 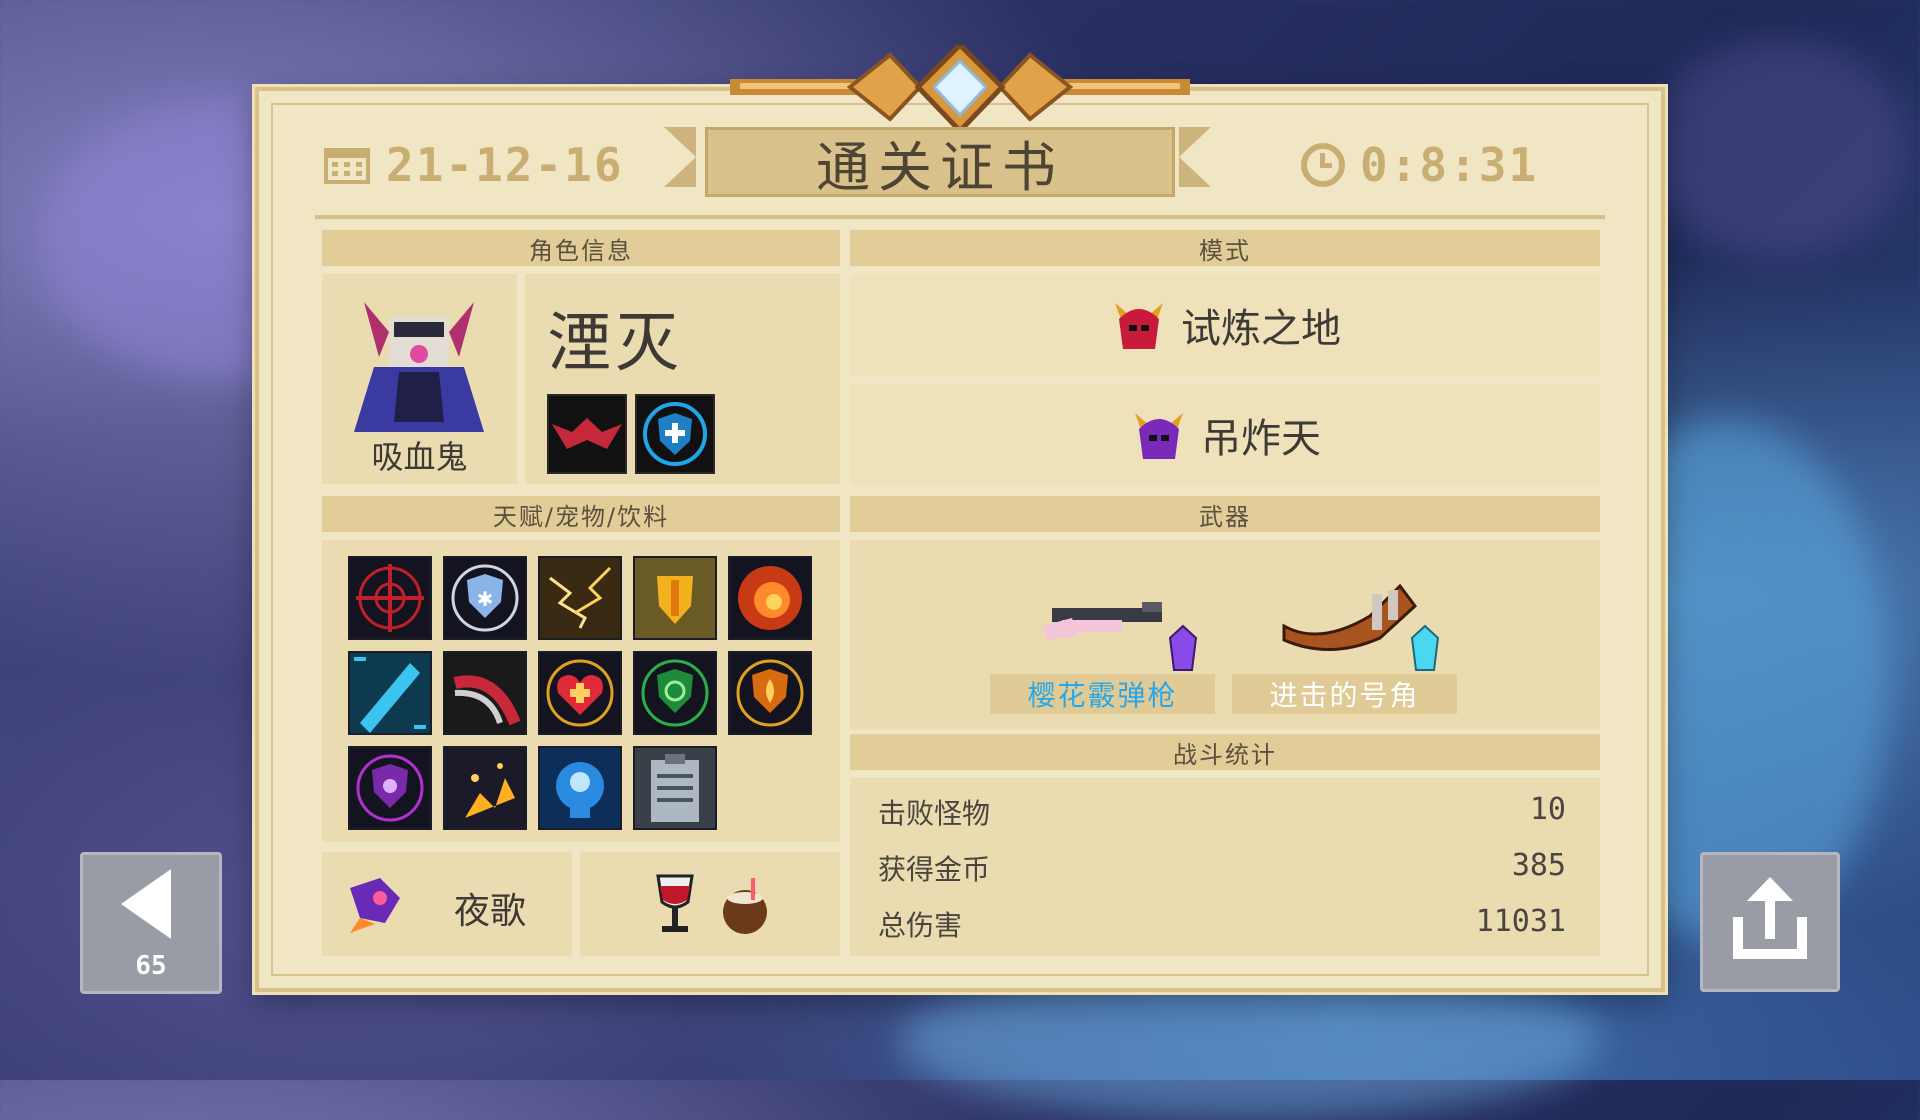 I want to click on calendar-icon, so click(x=347, y=166).